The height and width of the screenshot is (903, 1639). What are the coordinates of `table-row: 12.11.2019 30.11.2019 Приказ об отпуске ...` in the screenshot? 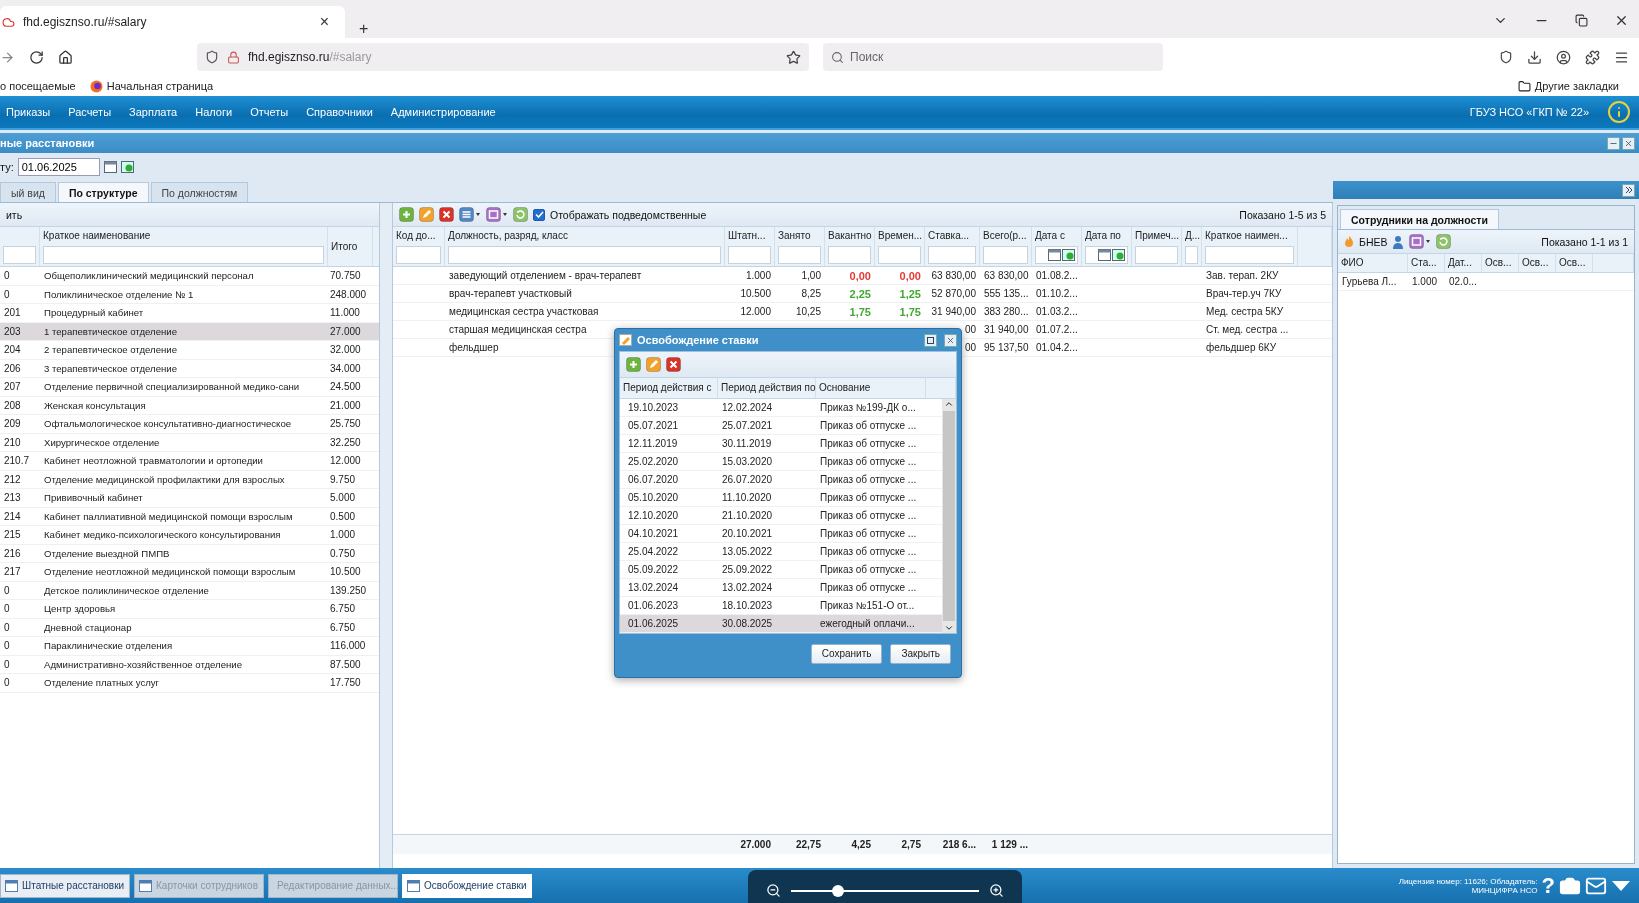 It's located at (781, 444).